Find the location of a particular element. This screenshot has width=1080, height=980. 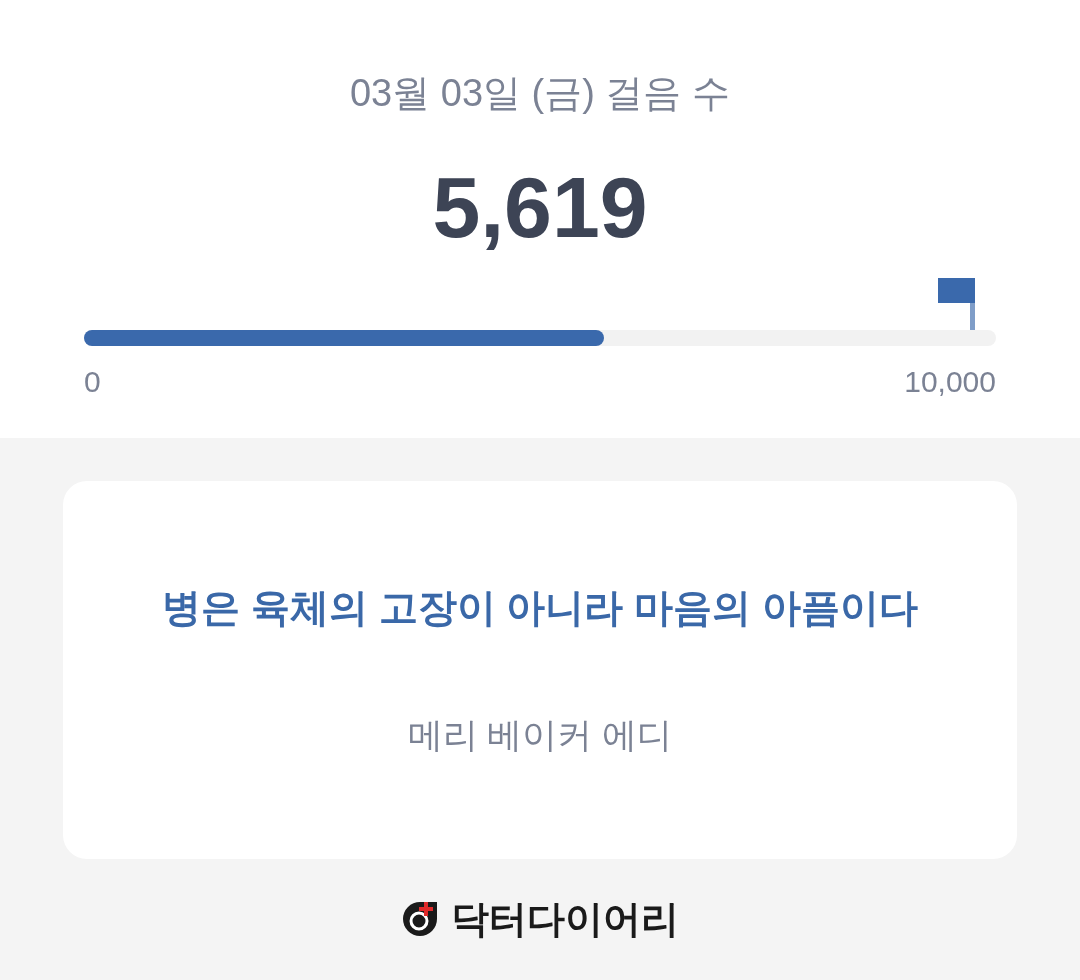

step-count: 5,619 is located at coordinates (540, 207).